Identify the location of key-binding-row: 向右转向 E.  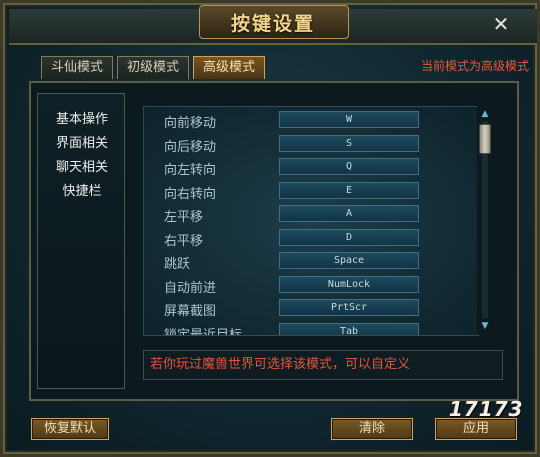
(311, 191).